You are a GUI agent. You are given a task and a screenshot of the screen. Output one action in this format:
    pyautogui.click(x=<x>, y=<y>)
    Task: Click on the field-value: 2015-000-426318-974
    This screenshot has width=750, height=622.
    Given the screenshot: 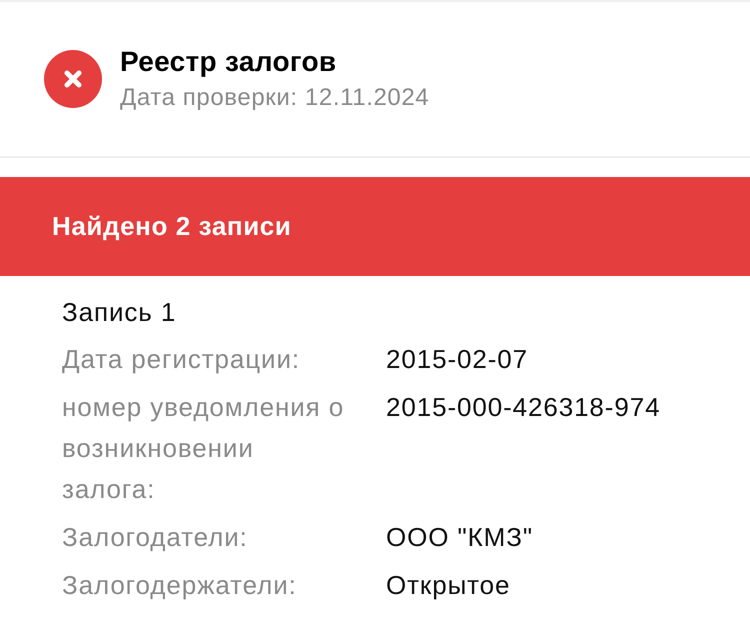 What is the action you would take?
    pyautogui.click(x=524, y=407)
    